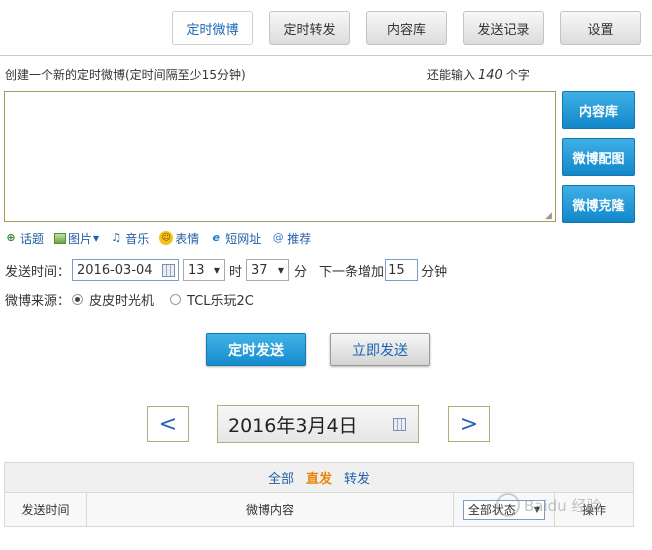  I want to click on watermark-text: Baidu 经验, so click(563, 505).